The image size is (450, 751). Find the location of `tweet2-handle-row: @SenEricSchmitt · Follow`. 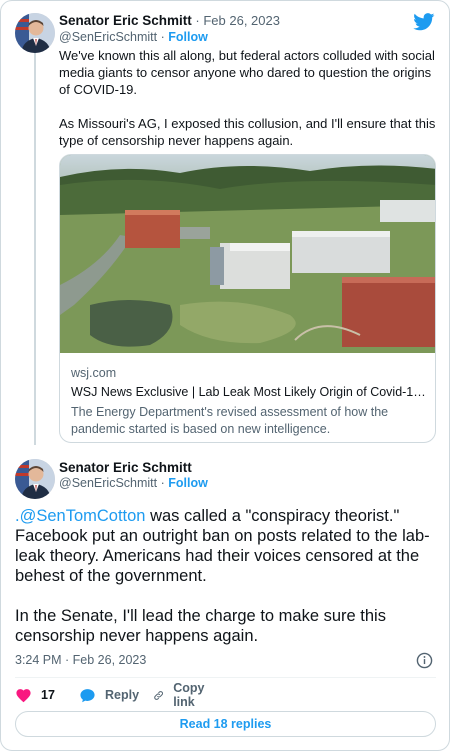

tweet2-handle-row: @SenEricSchmitt · Follow is located at coordinates (133, 483).